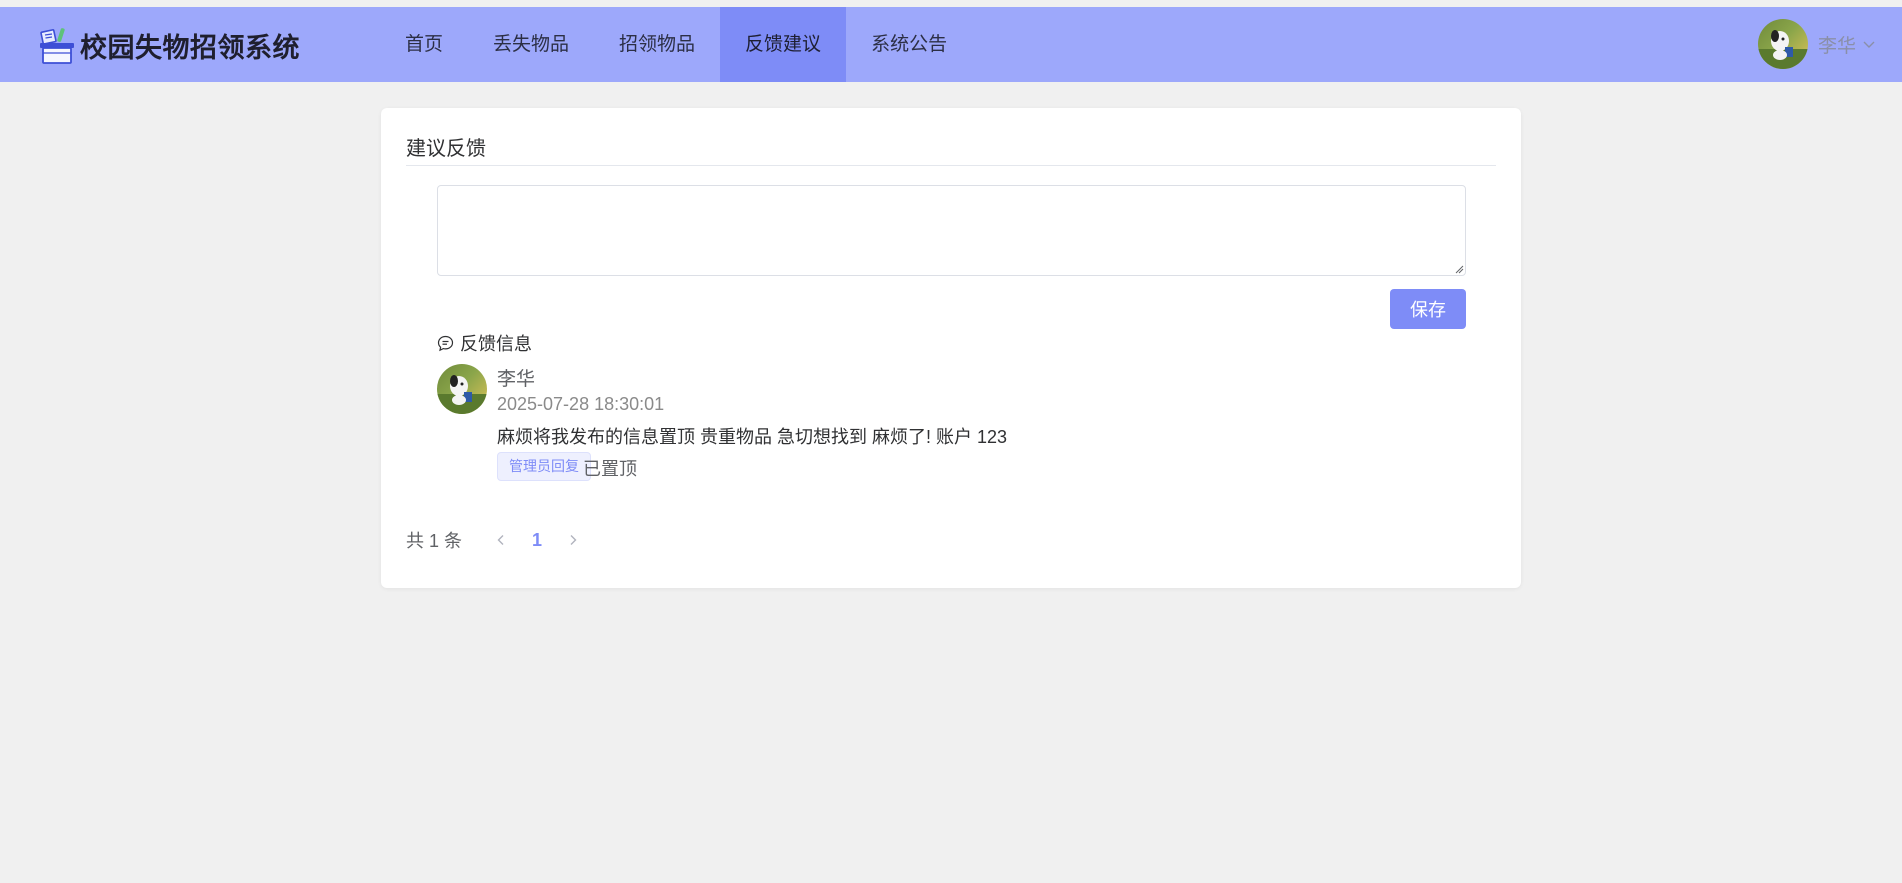 This screenshot has width=1902, height=883. I want to click on nav-item-found-items: 招领物品, so click(657, 44).